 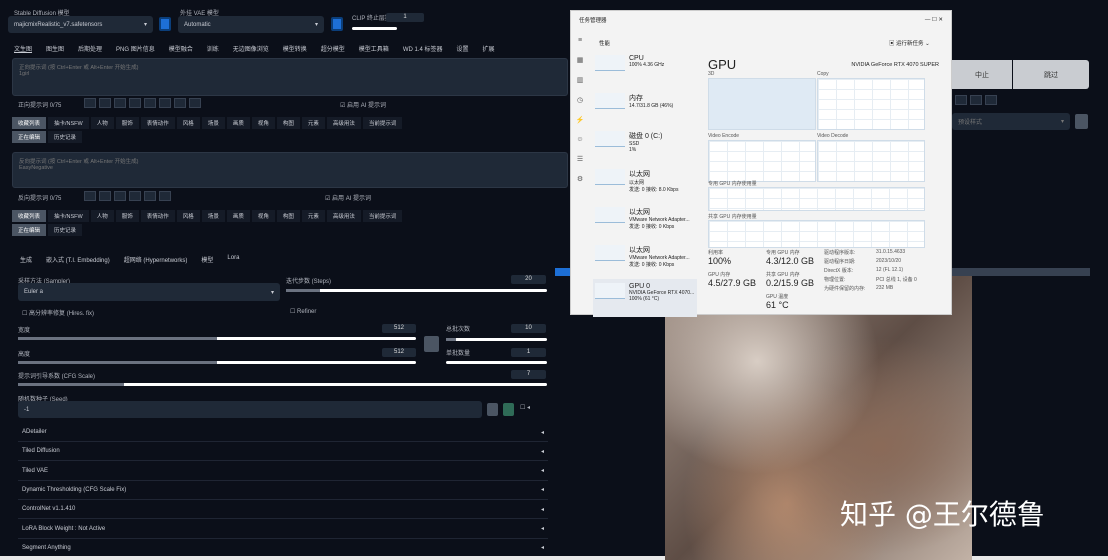 What do you see at coordinates (149, 312) in the screenshot?
I see `hires-fix-checkbox: ☐ 高分辨率修复 (Hires. fix)` at bounding box center [149, 312].